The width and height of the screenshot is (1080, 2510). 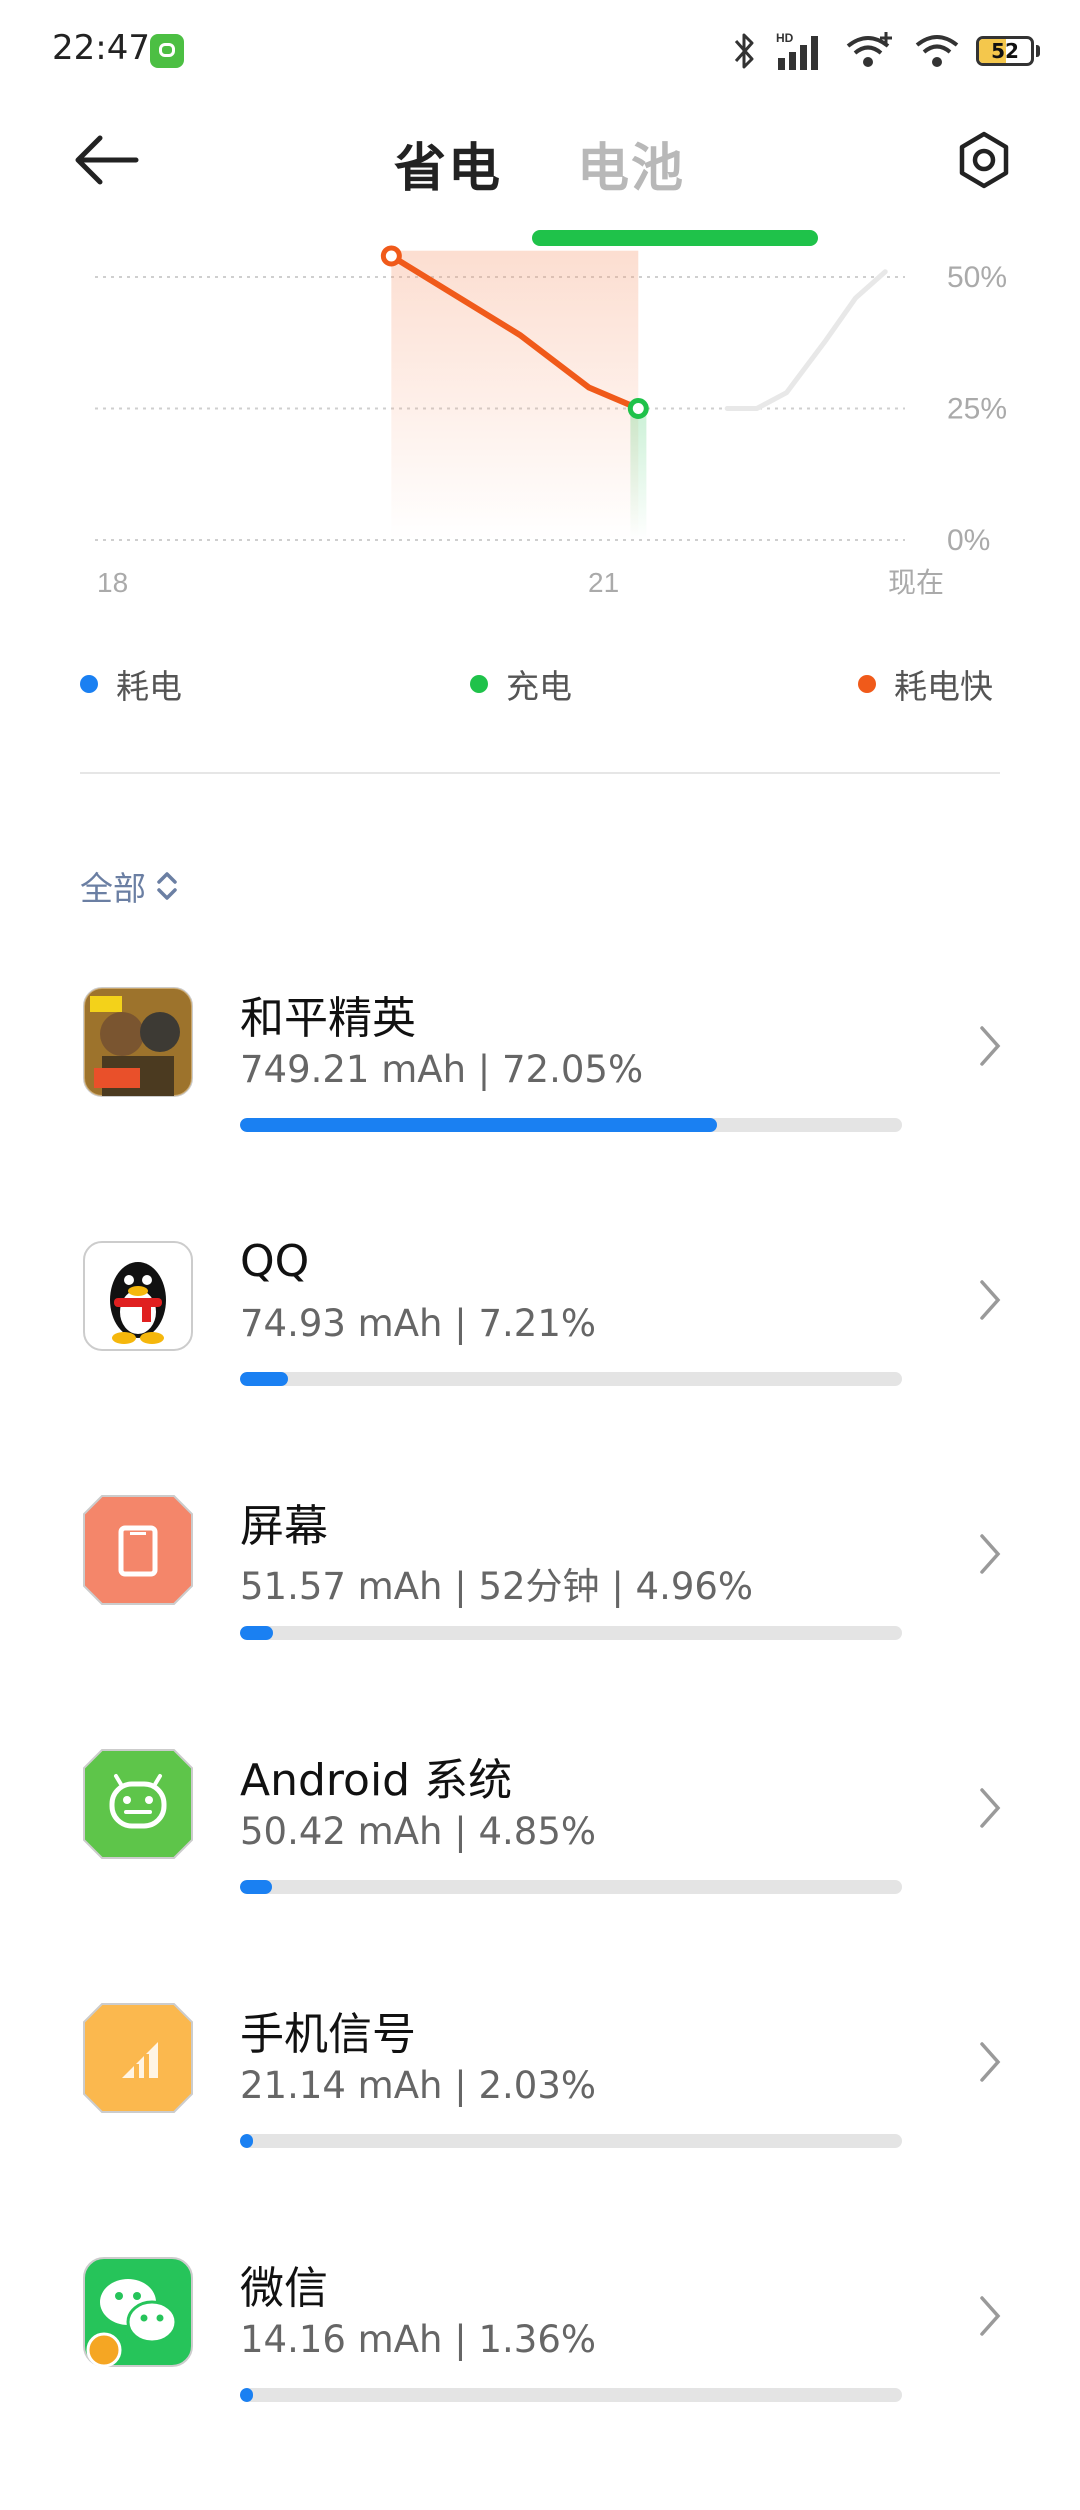 What do you see at coordinates (138, 1804) in the screenshot?
I see `android-icon` at bounding box center [138, 1804].